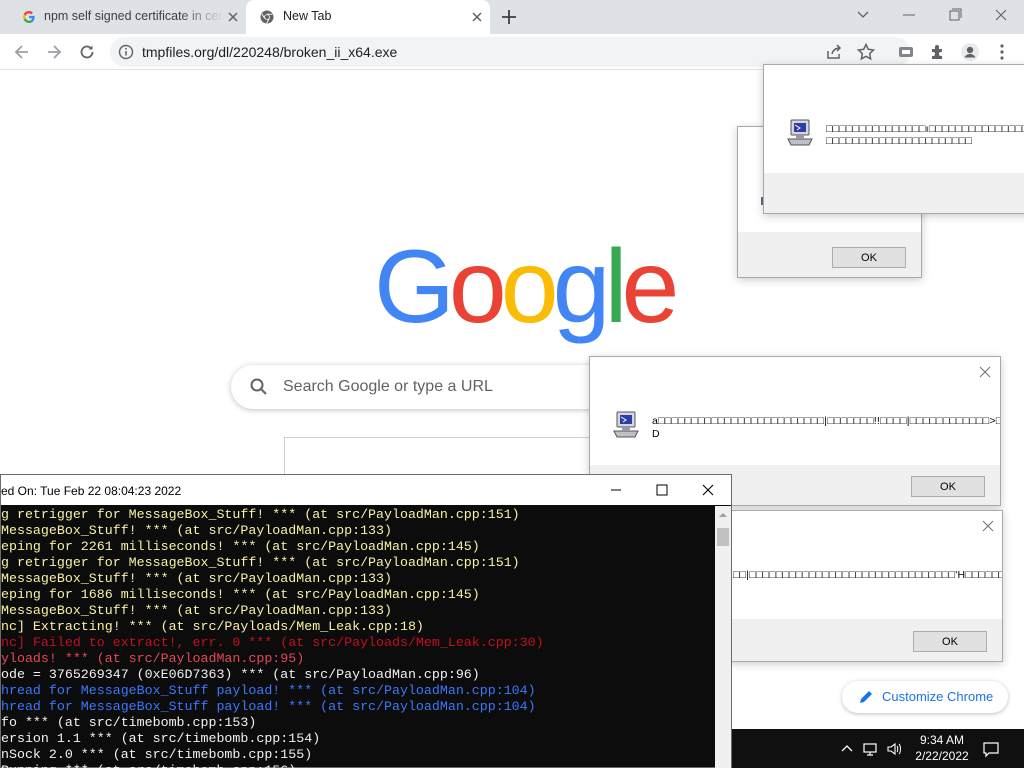 This screenshot has width=1024, height=768. Describe the element at coordinates (650, 287) in the screenshot. I see `logo-letter: e` at that location.